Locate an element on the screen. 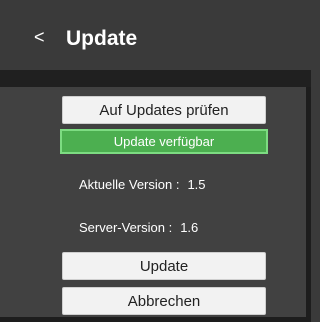 The image size is (320, 322). cancel-button: Abbrechen is located at coordinates (164, 301).